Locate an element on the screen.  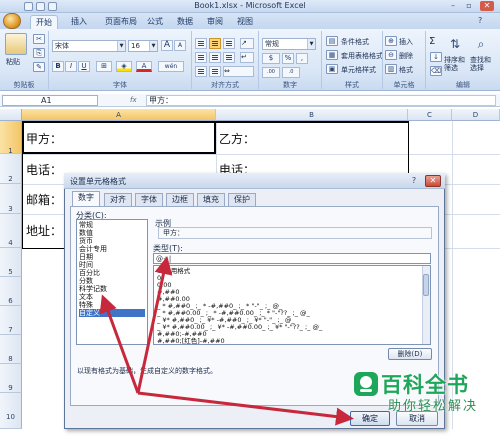
watermark-logo-icon is located at coordinates (366, 384).